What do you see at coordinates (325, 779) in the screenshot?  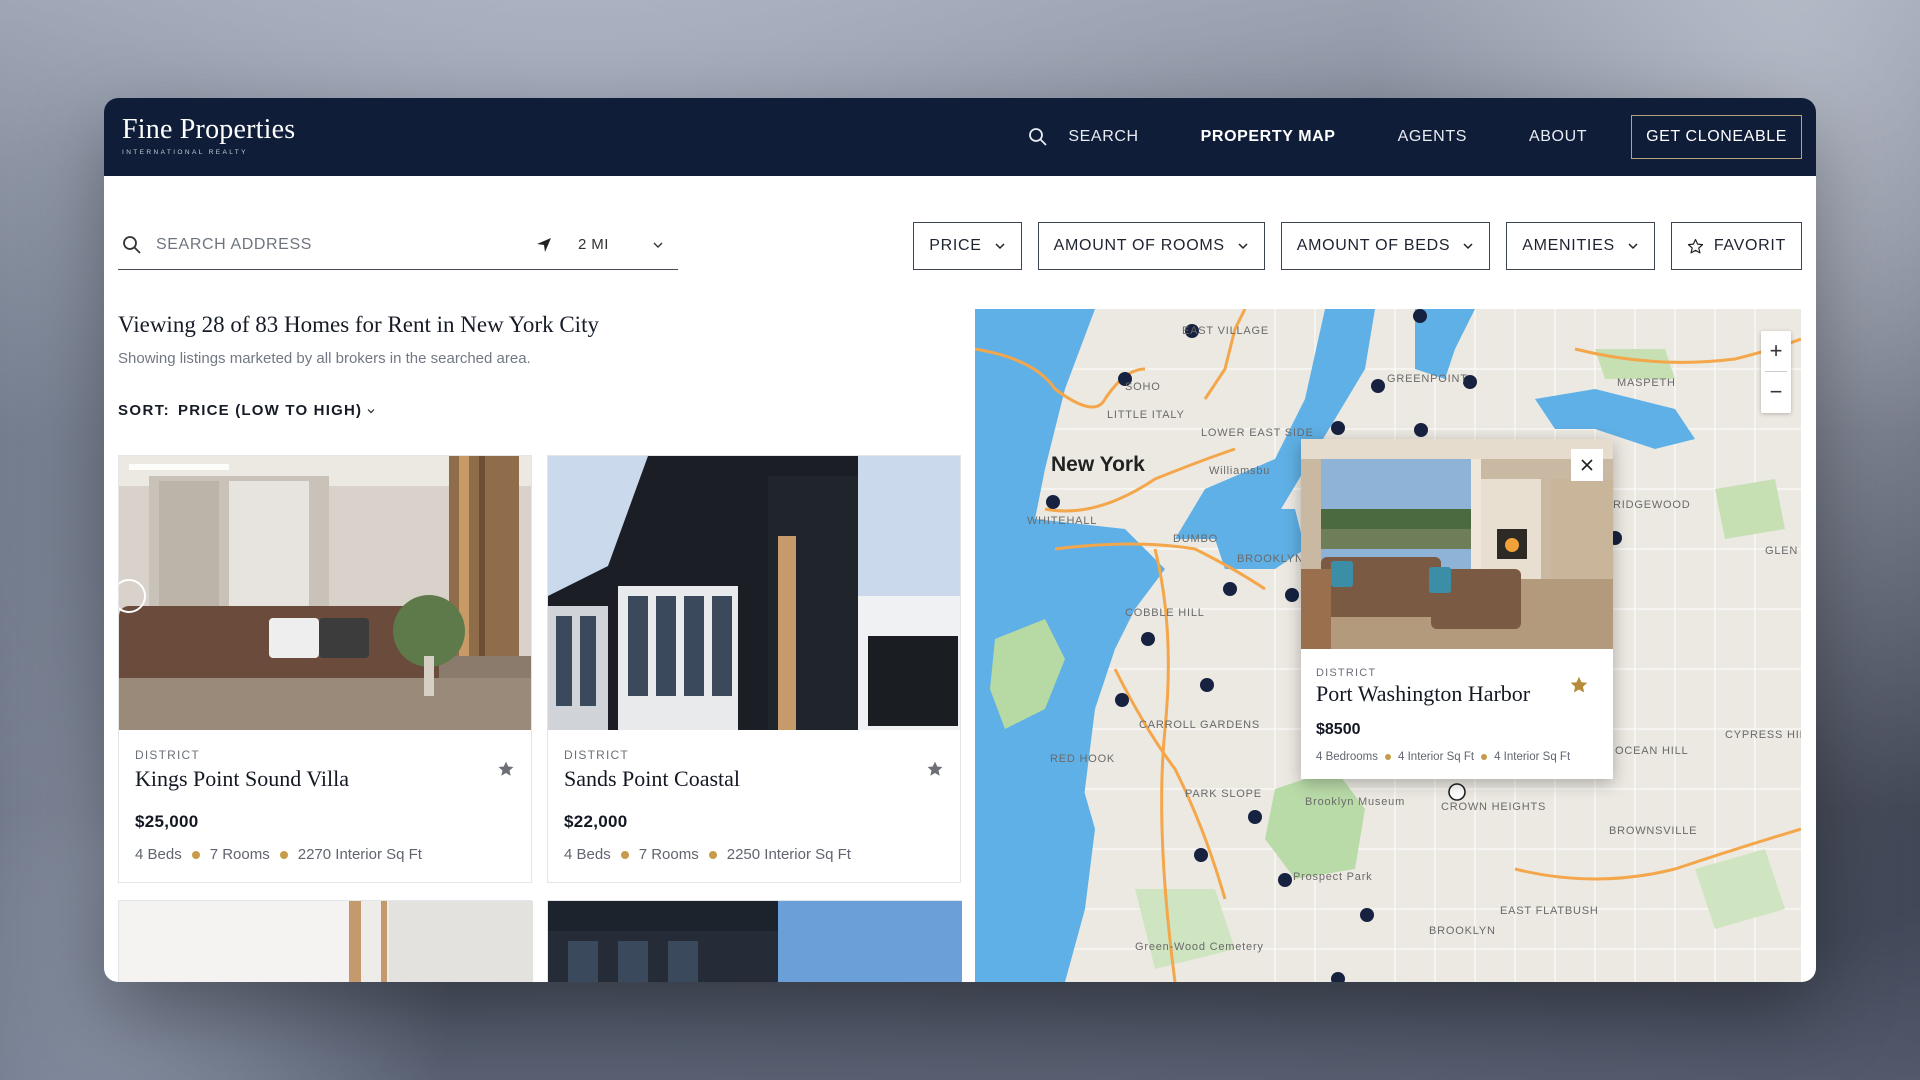 I see `listing-name: Kings Point Sound Villa` at bounding box center [325, 779].